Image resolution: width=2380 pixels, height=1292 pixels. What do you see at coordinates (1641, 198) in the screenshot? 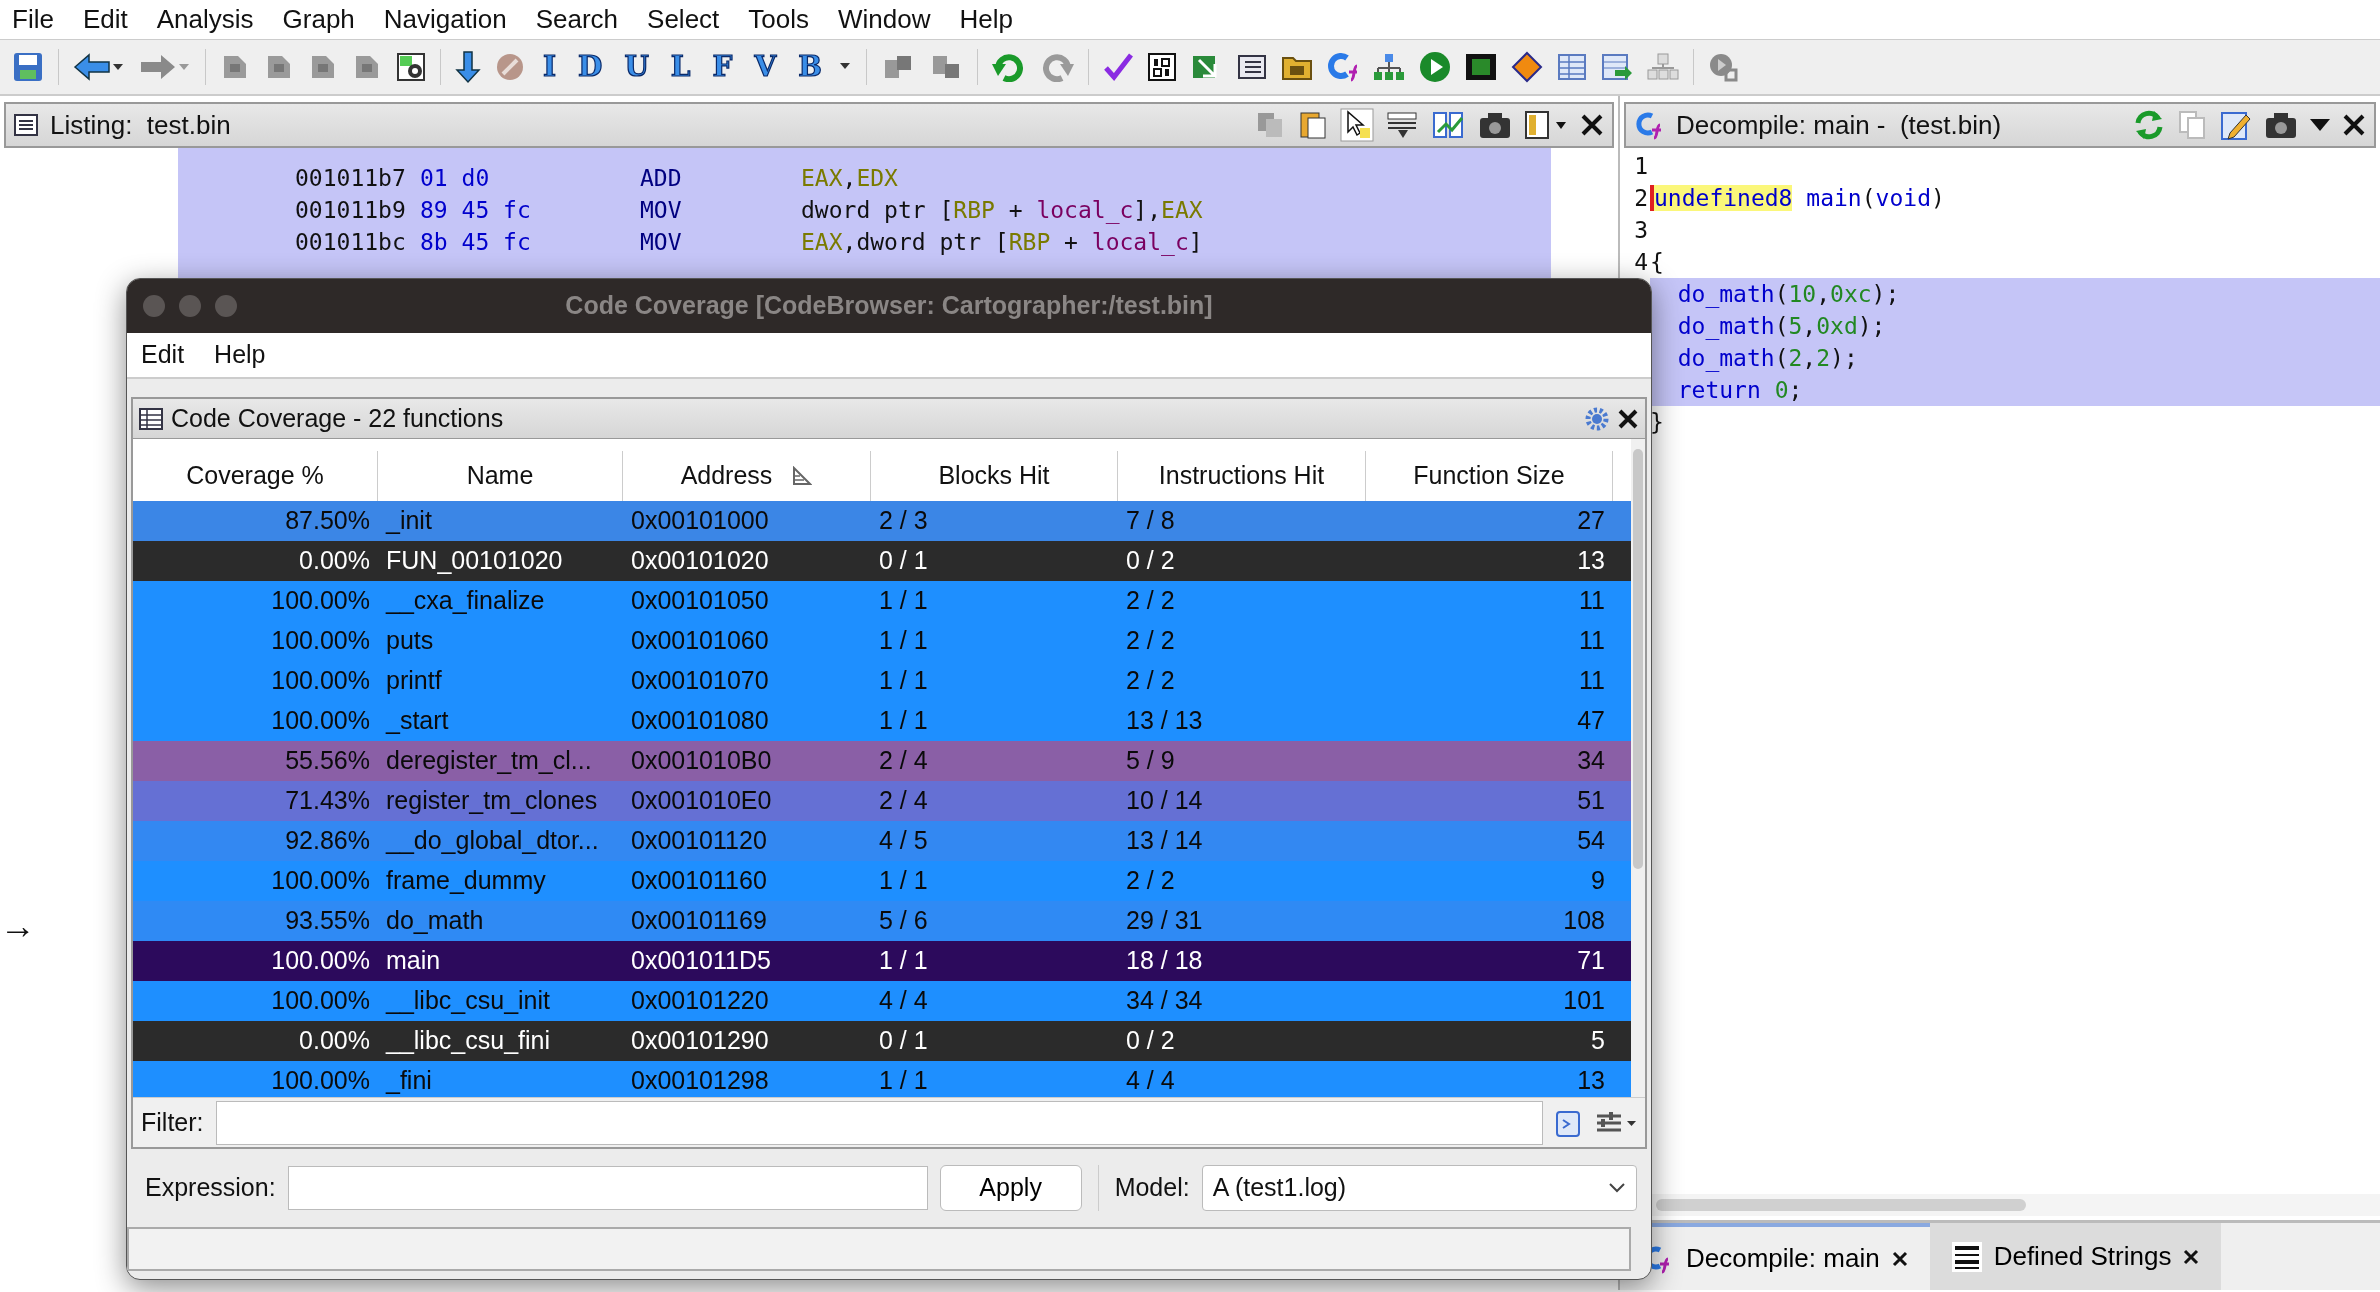
I see `line-number: 2` at bounding box center [1641, 198].